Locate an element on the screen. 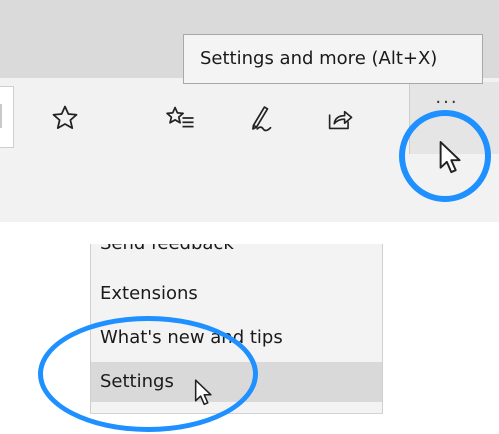 Image resolution: width=499 pixels, height=434 pixels. address-bar-separator is located at coordinates (1, 116).